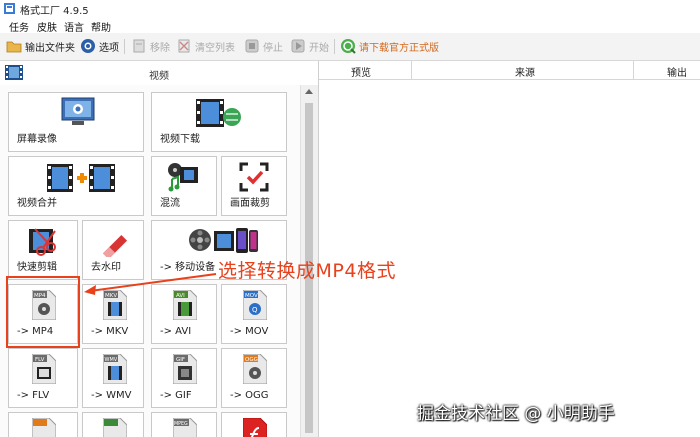 Image resolution: width=700 pixels, height=437 pixels. I want to click on wmv-file-icon: WMV, so click(115, 369).